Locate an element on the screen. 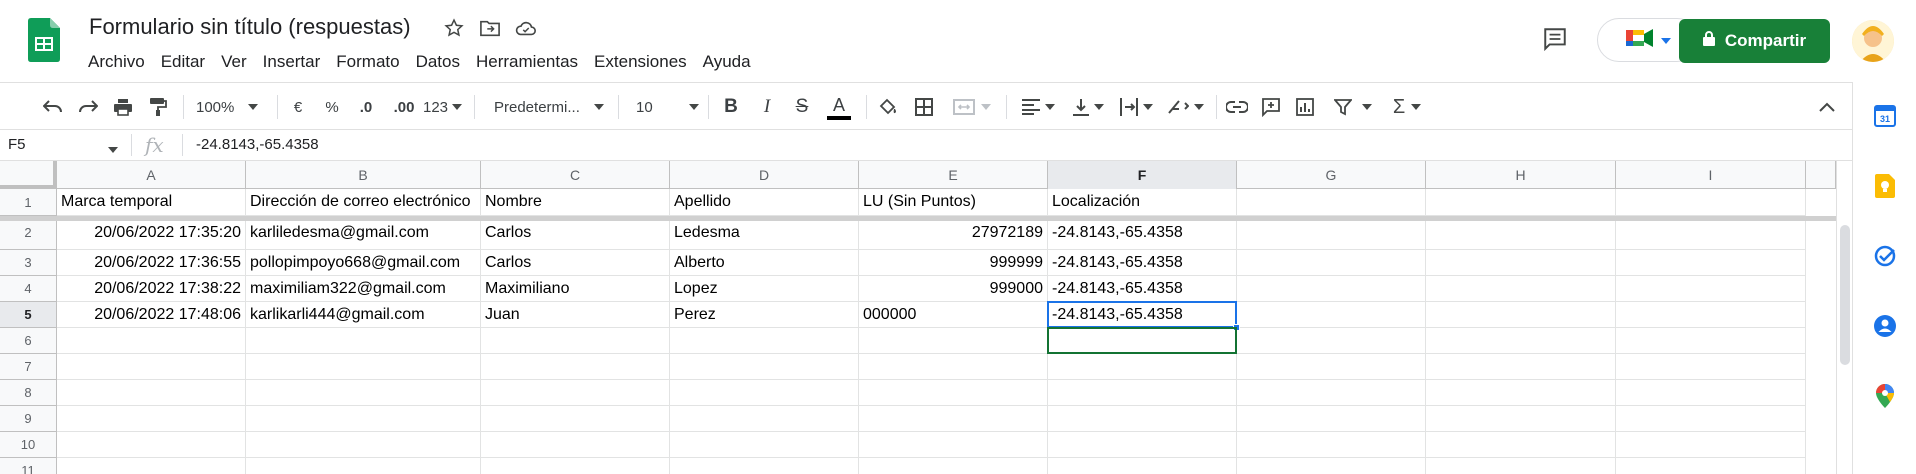 The height and width of the screenshot is (474, 1916). menu-formato: Formato is located at coordinates (367, 62).